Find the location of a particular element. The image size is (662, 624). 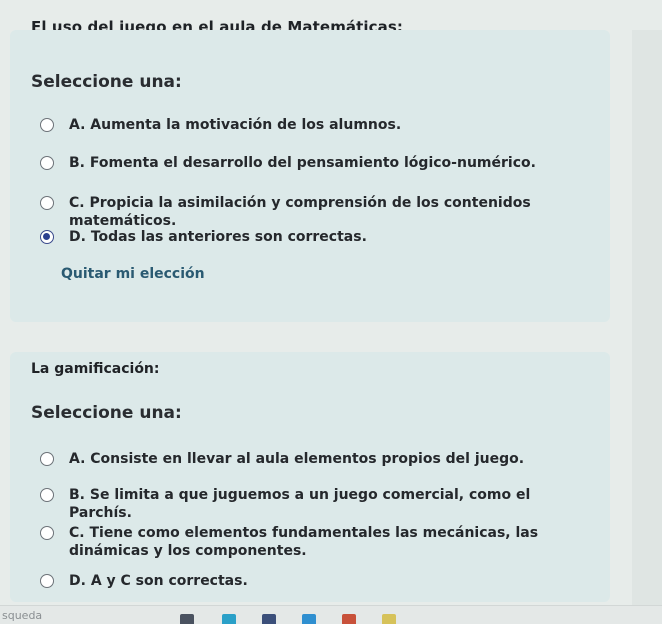

scrollbar-area is located at coordinates (647, 317).